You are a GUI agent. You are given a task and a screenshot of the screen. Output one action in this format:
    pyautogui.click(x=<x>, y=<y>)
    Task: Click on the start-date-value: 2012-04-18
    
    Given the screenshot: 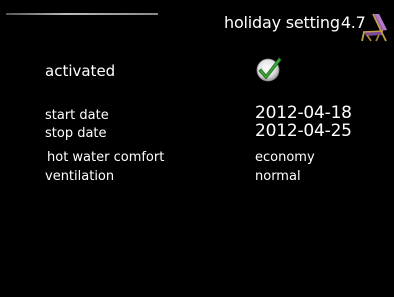 What is the action you would take?
    pyautogui.click(x=303, y=113)
    